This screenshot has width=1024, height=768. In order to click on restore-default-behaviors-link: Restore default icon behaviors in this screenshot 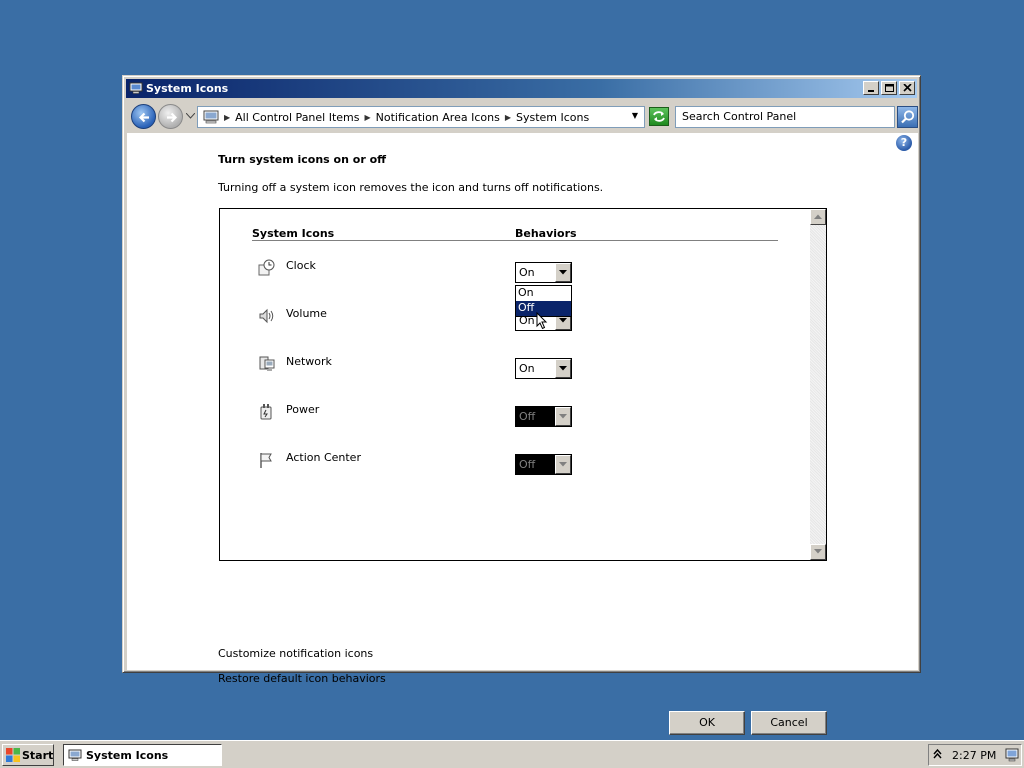, I will do `click(302, 678)`.